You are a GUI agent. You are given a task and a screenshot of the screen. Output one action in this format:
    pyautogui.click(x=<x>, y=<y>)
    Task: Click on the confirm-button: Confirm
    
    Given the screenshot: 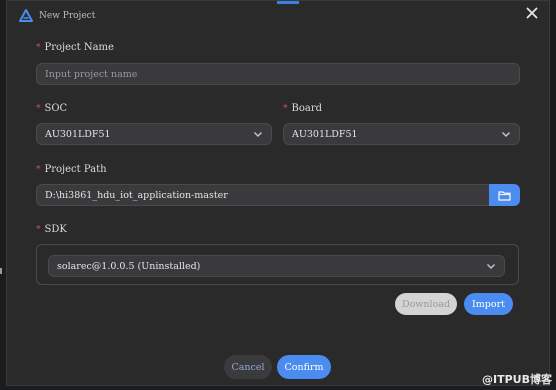 What is the action you would take?
    pyautogui.click(x=304, y=367)
    